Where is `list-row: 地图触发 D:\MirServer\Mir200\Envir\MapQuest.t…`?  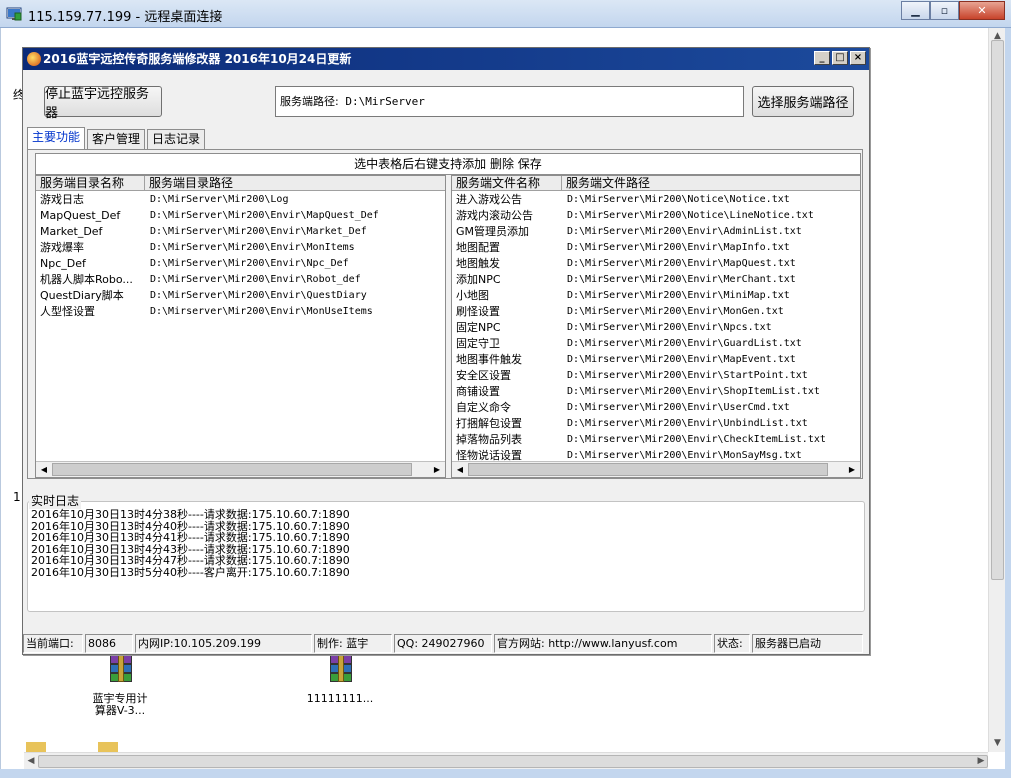 list-row: 地图触发 D:\MirServer\Mir200\Envir\MapQuest.t… is located at coordinates (656, 264).